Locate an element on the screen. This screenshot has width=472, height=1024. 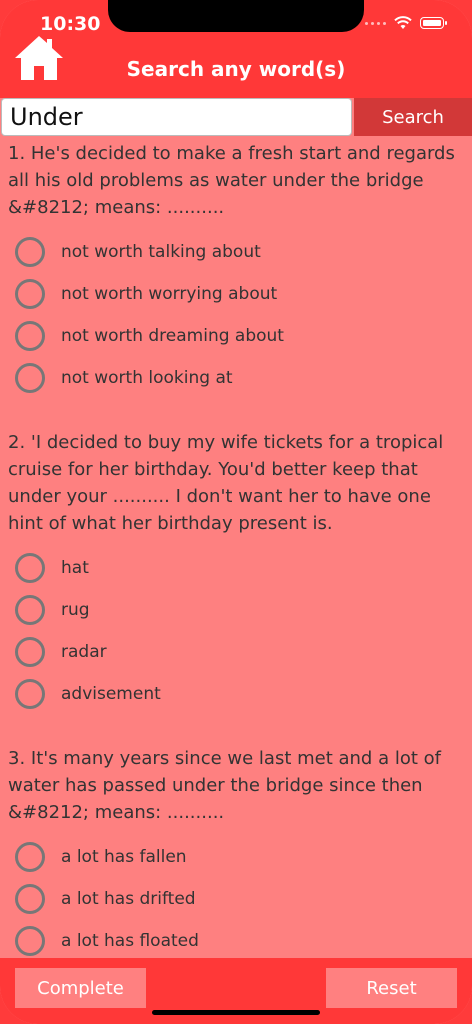
option-label: advisement is located at coordinates (111, 694).